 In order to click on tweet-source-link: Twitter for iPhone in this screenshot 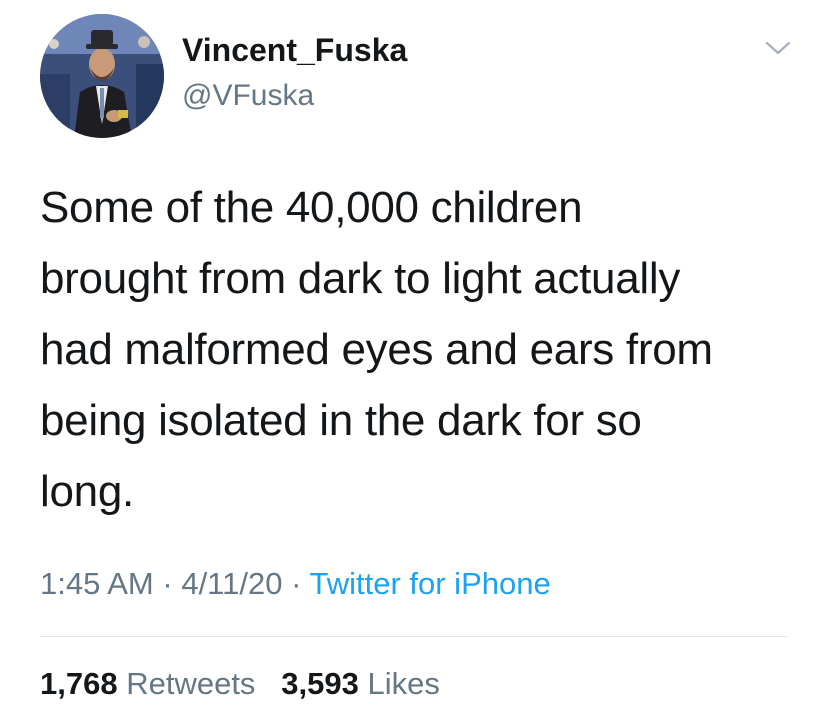, I will do `click(429, 583)`.